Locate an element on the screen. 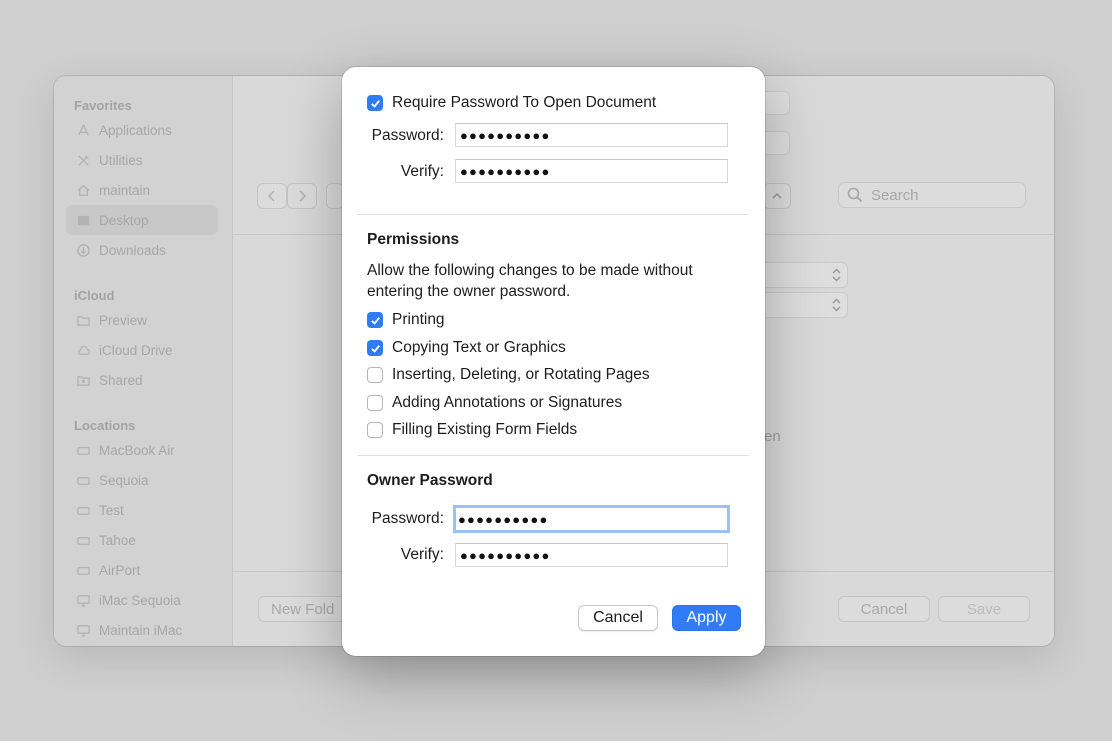  sidebar-item-label: Tahoe is located at coordinates (117, 540).